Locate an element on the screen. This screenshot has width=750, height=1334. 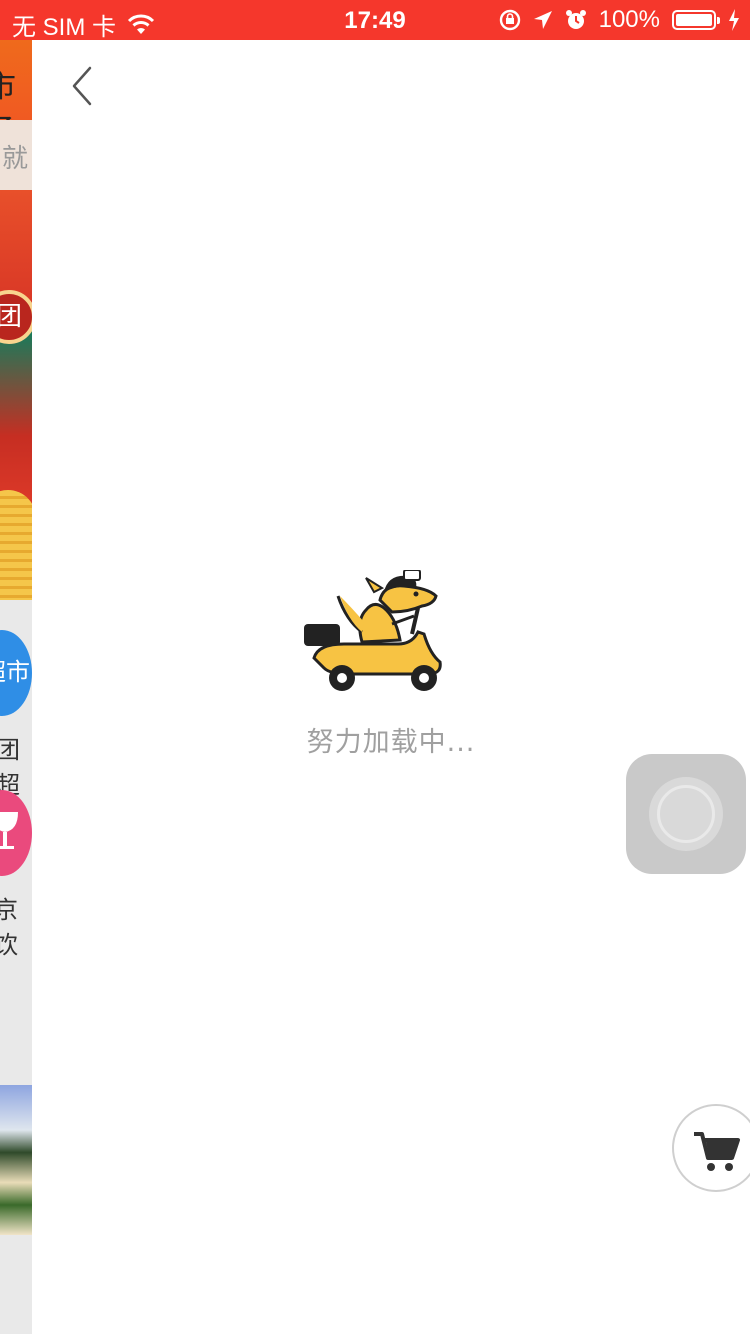
category-2-label: 京饮 is located at coordinates (9, 927).